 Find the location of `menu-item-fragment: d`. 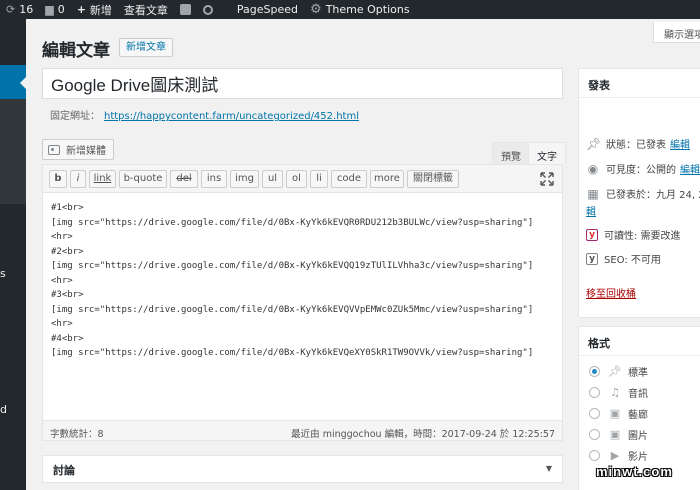

menu-item-fragment: d is located at coordinates (3, 409).